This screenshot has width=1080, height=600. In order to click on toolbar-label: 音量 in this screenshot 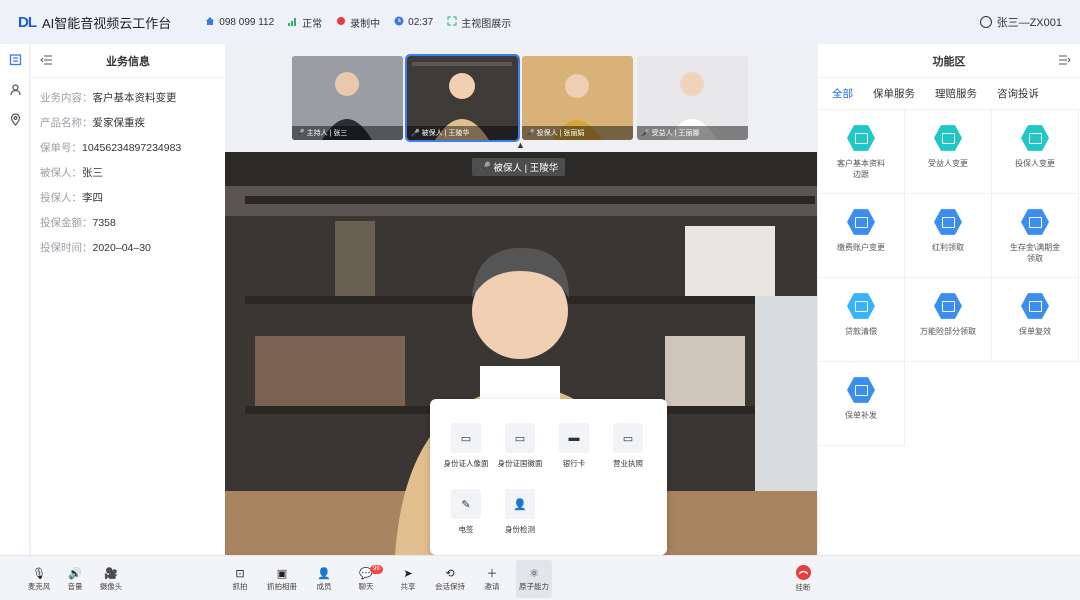, I will do `click(75, 586)`.